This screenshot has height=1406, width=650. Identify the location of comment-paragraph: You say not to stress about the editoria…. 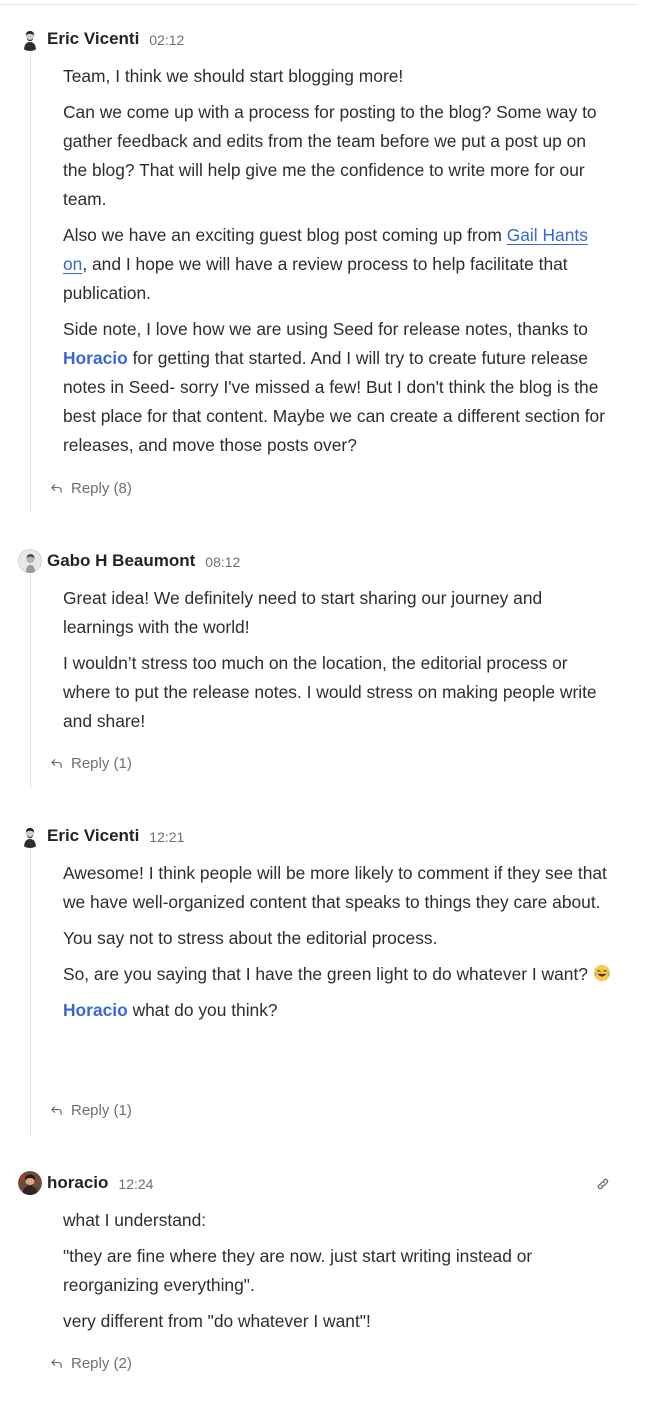
(250, 938).